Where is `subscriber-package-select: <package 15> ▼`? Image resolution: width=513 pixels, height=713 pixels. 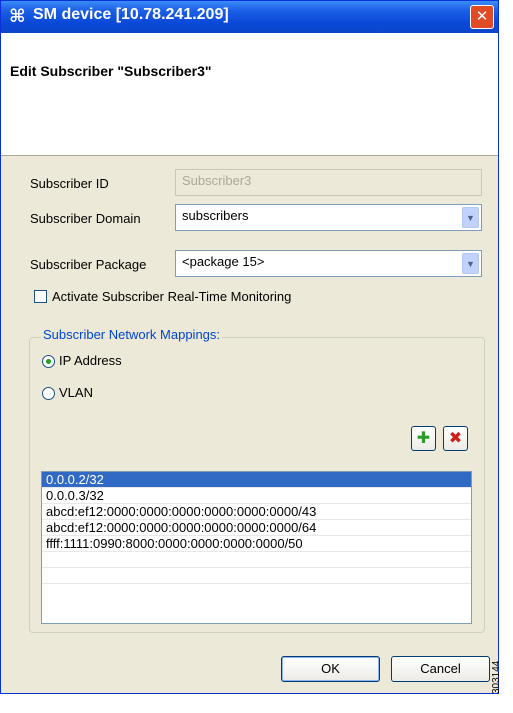
subscriber-package-select: <package 15> ▼ is located at coordinates (328, 263).